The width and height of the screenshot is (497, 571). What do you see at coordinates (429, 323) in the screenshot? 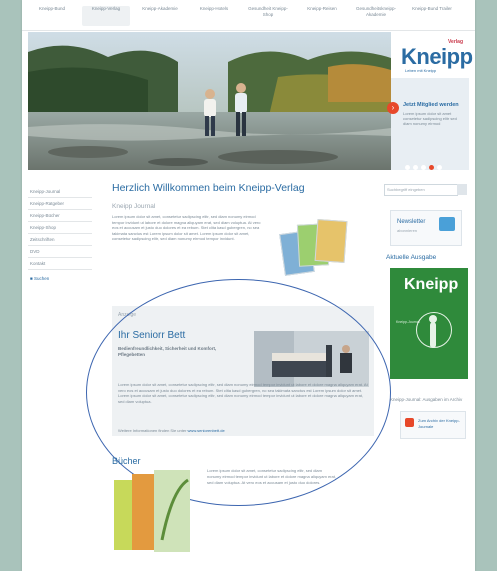
I see `current-issue-cover: Kneipp Kneipp-Journal` at bounding box center [429, 323].